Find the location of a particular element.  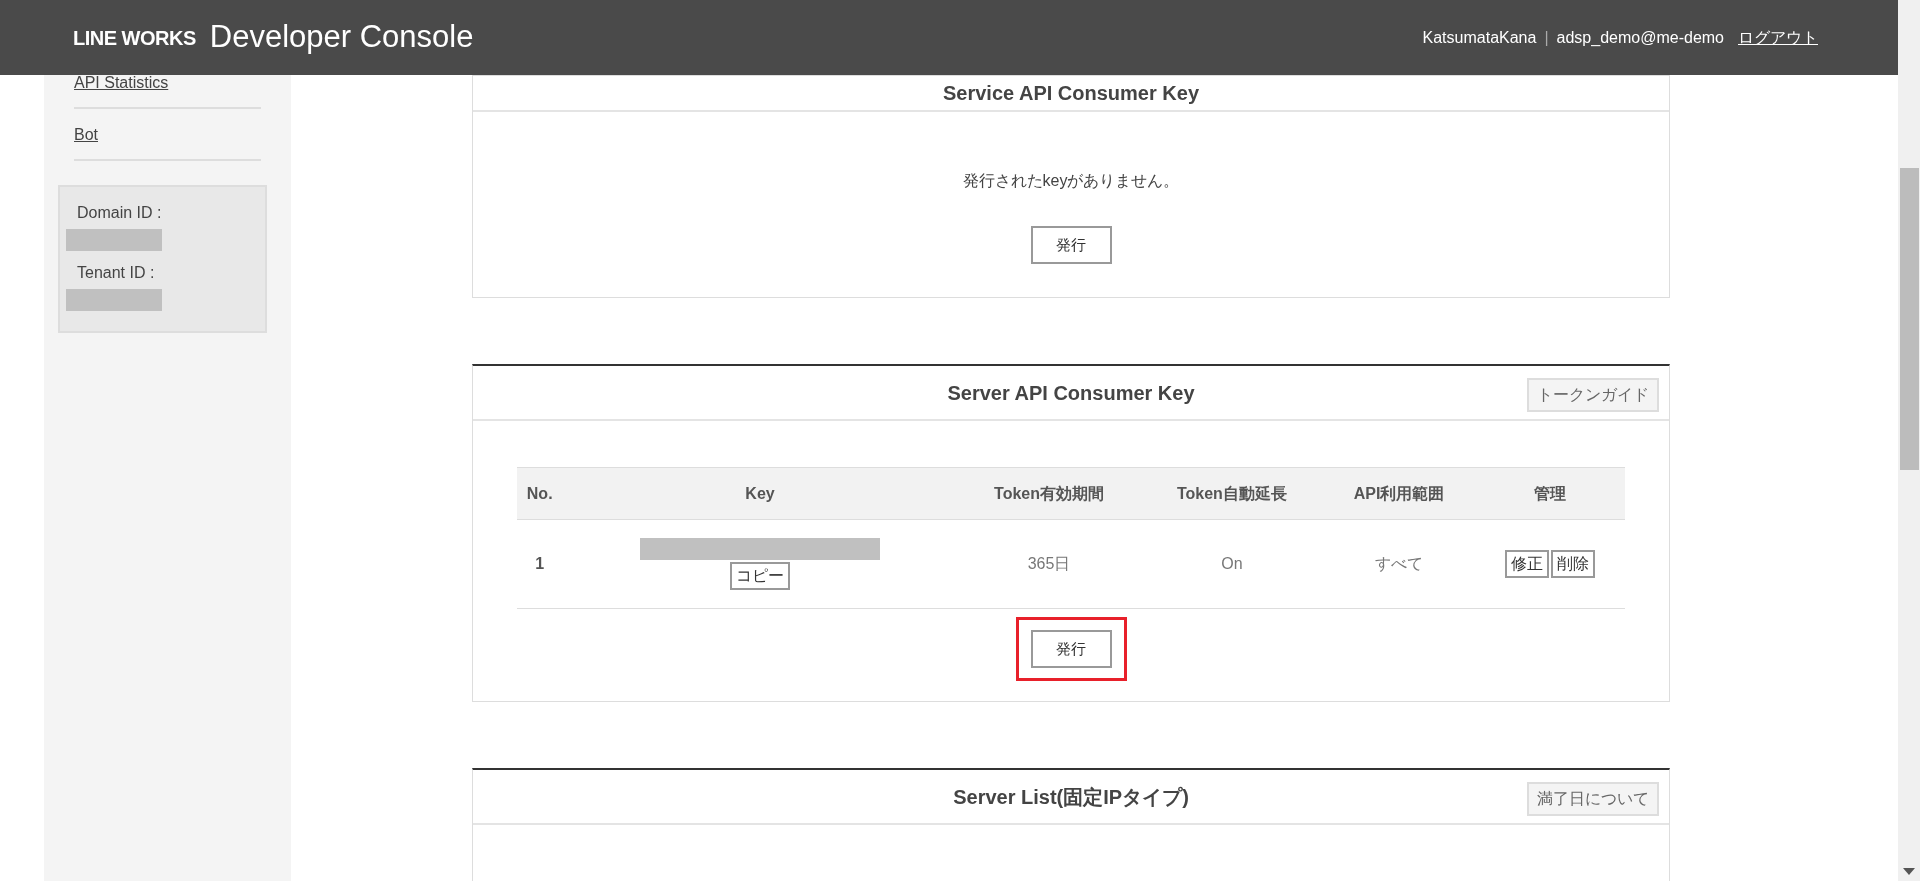

delete-button: 削除 is located at coordinates (1572, 564).